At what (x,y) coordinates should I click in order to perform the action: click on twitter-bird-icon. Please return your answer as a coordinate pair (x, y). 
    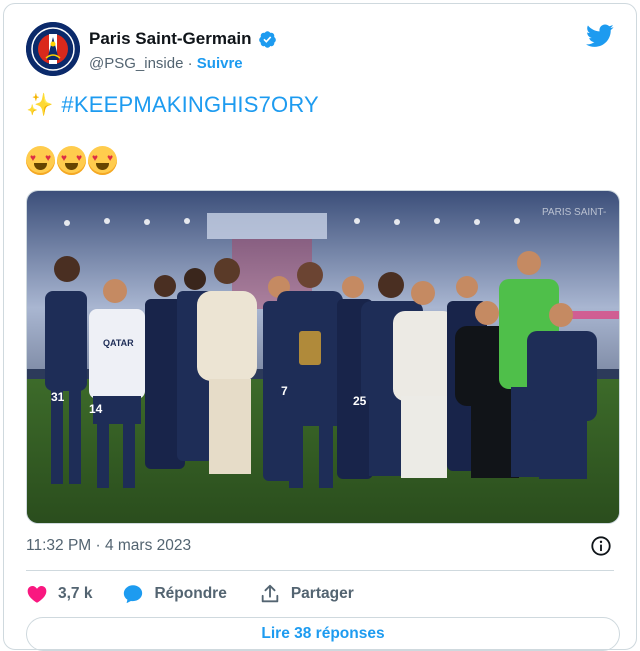
    Looking at the image, I should click on (600, 36).